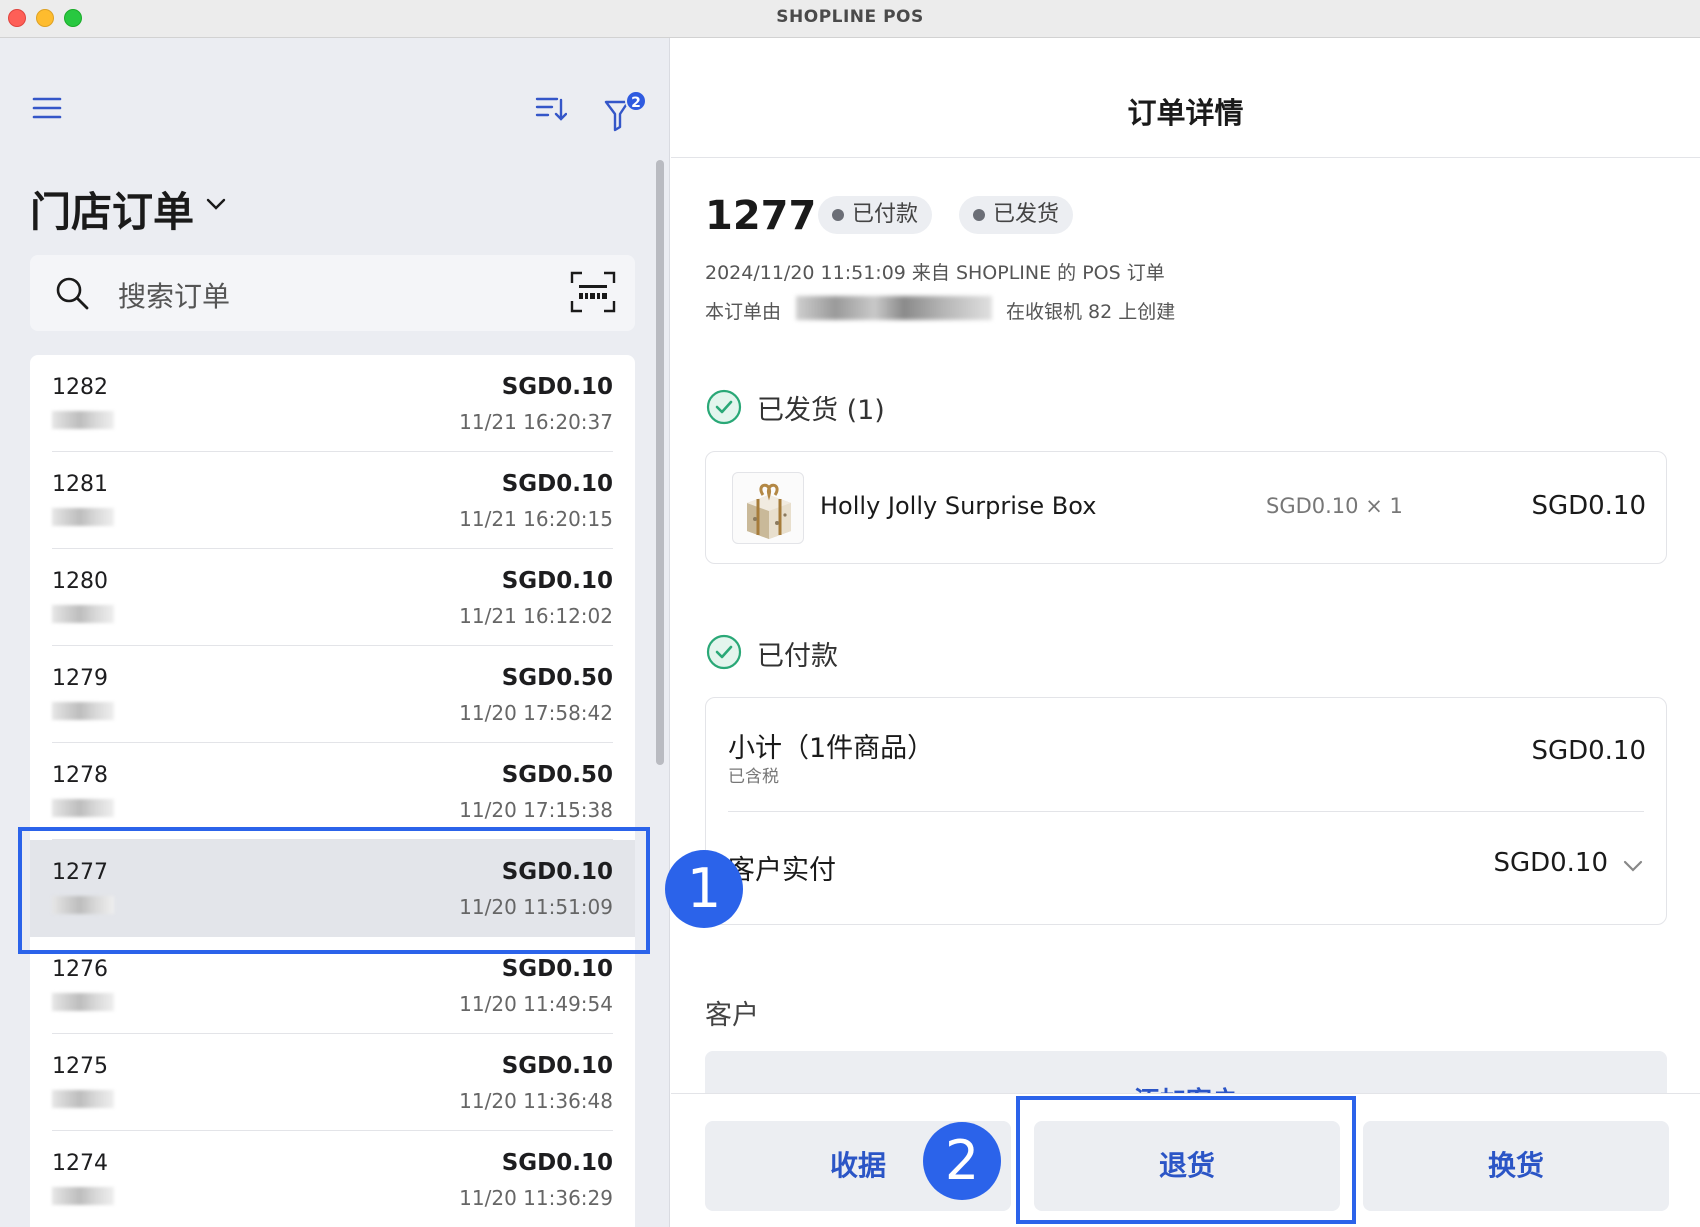 This screenshot has width=1700, height=1227. Describe the element at coordinates (1016, 215) in the screenshot. I see `shipped-status-badge: 已发货` at that location.